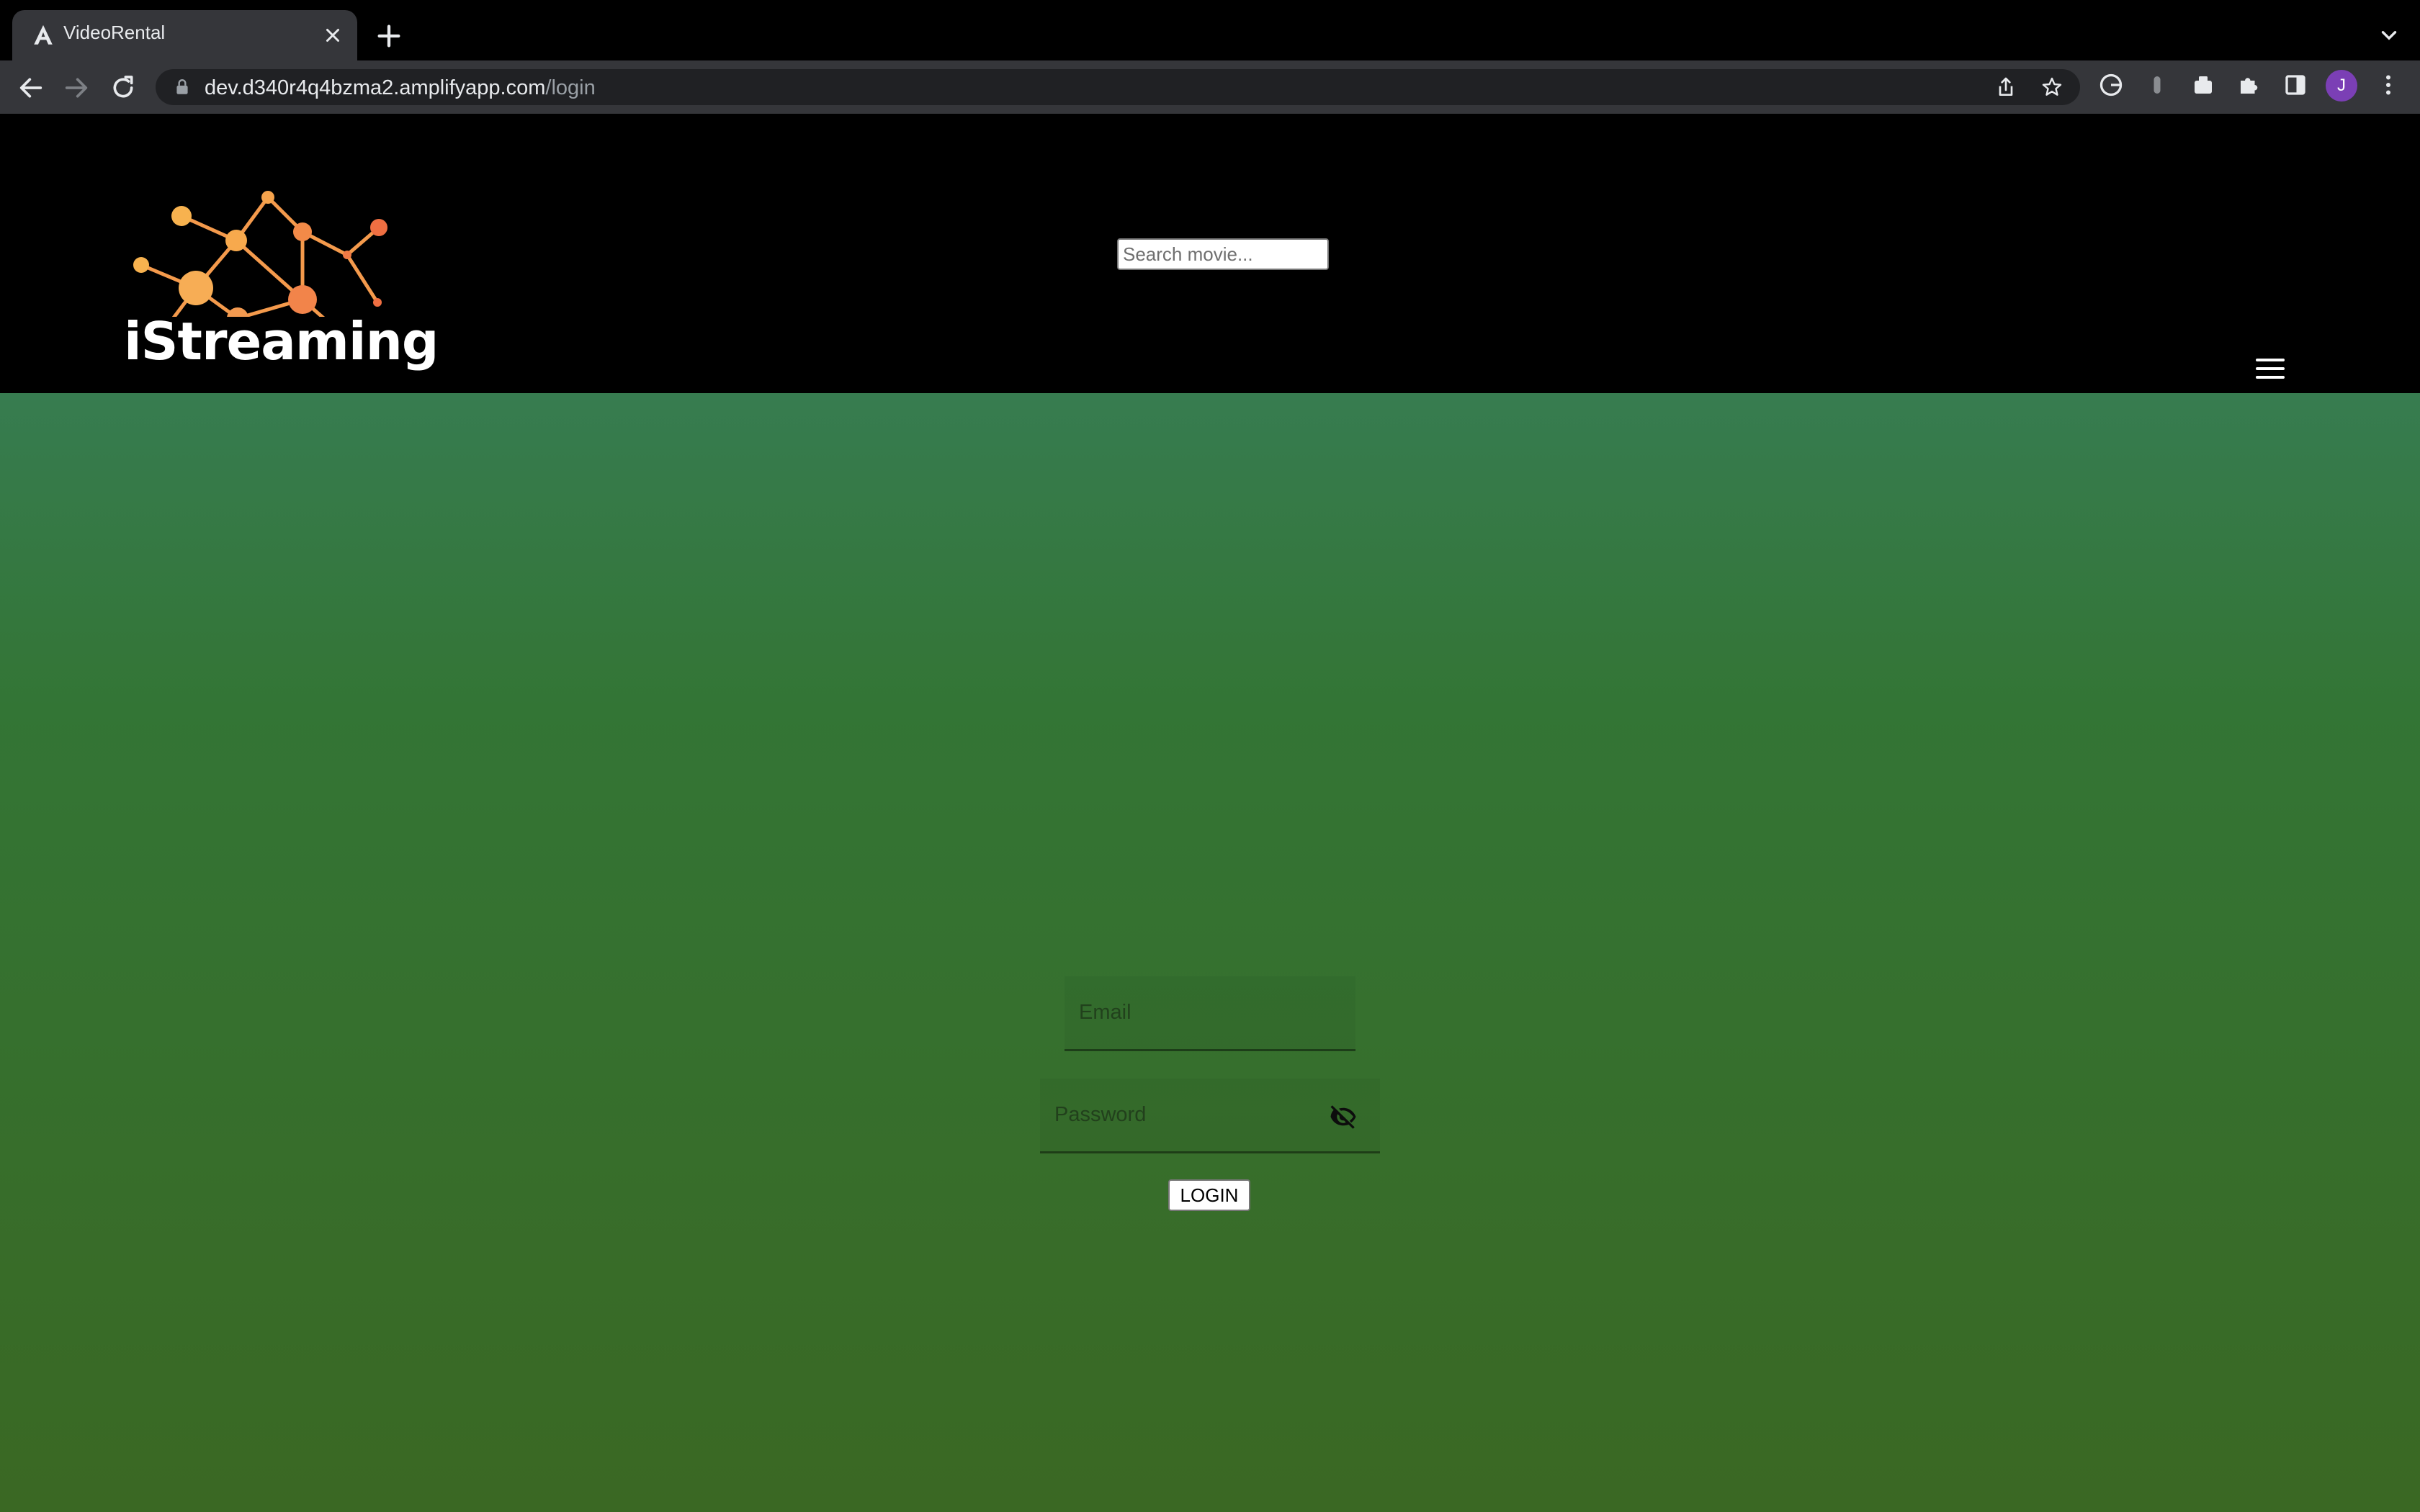  Describe the element at coordinates (1223, 254) in the screenshot. I see `search-movie-input` at that location.